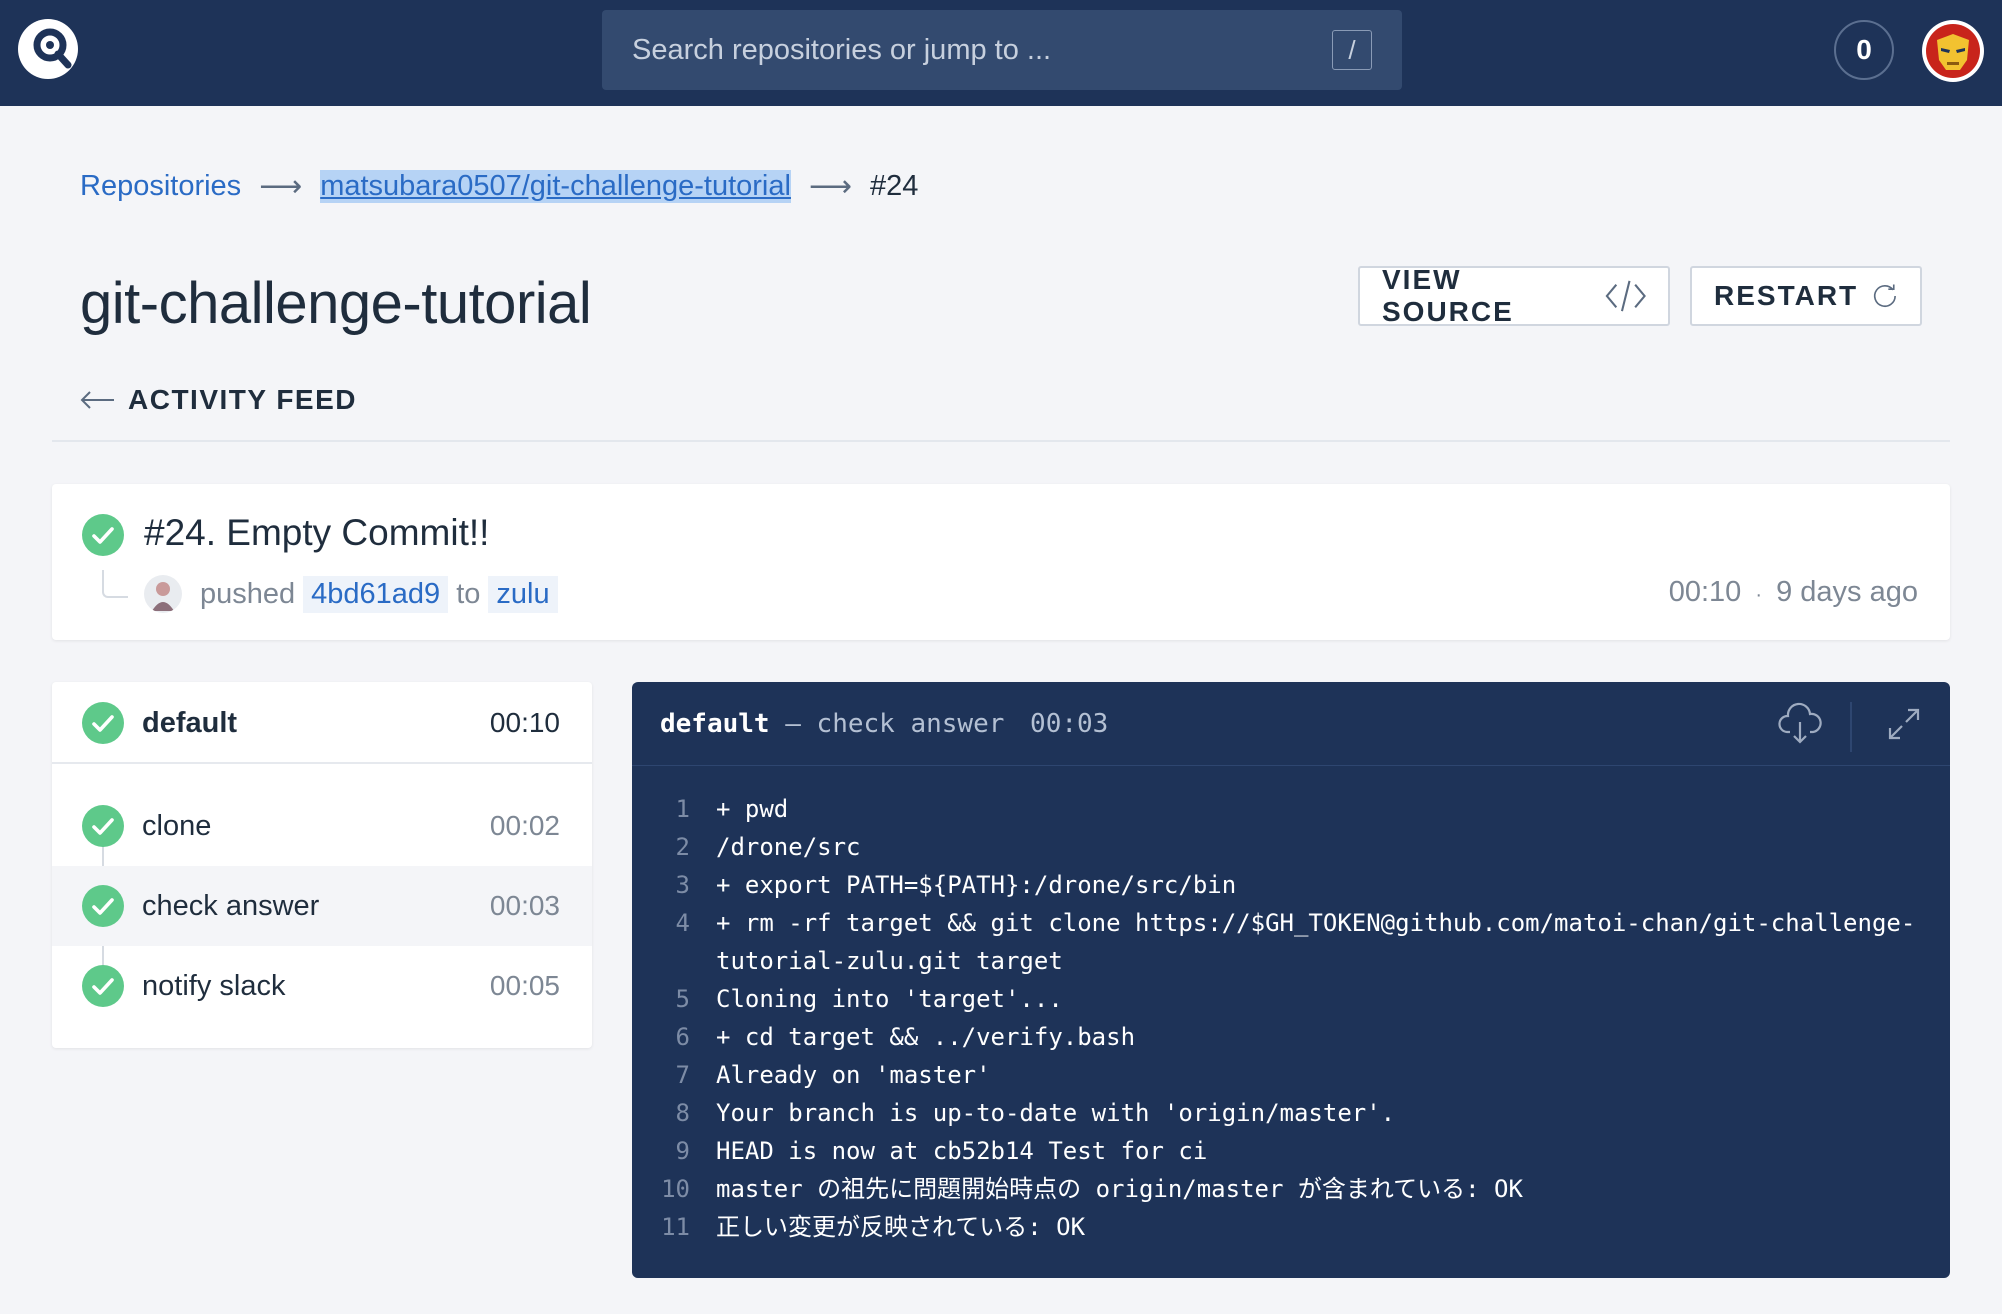 This screenshot has height=1314, width=2002. Describe the element at coordinates (976, 885) in the screenshot. I see `log-line-text: + export PATH=${PATH}:/drone/src/bin` at that location.